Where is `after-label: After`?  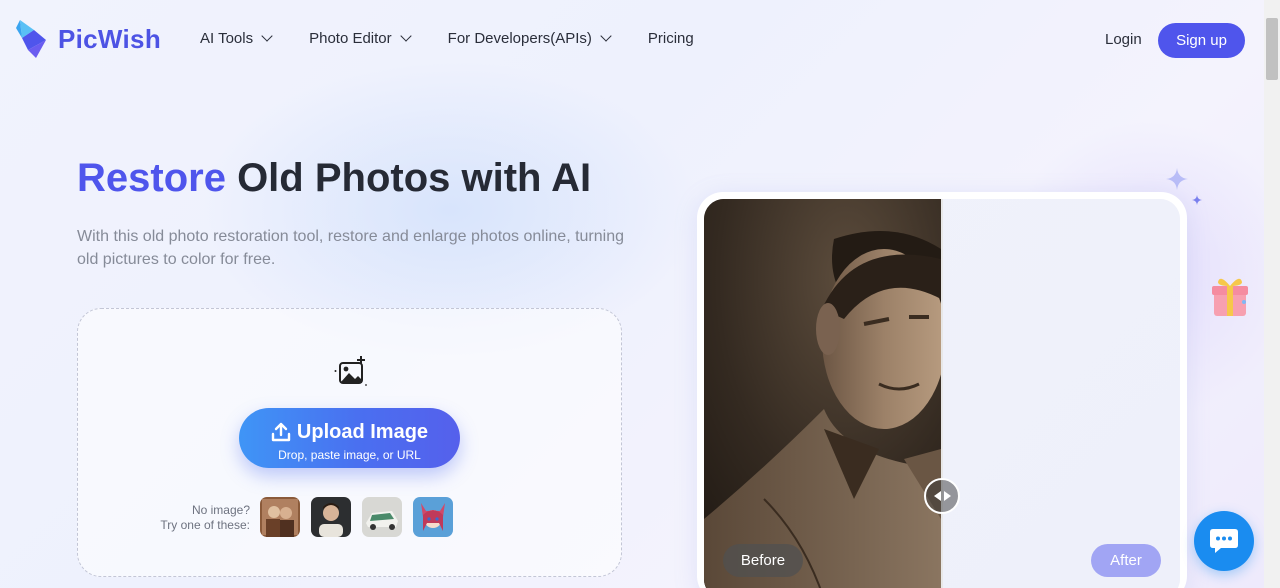 after-label: After is located at coordinates (1126, 560).